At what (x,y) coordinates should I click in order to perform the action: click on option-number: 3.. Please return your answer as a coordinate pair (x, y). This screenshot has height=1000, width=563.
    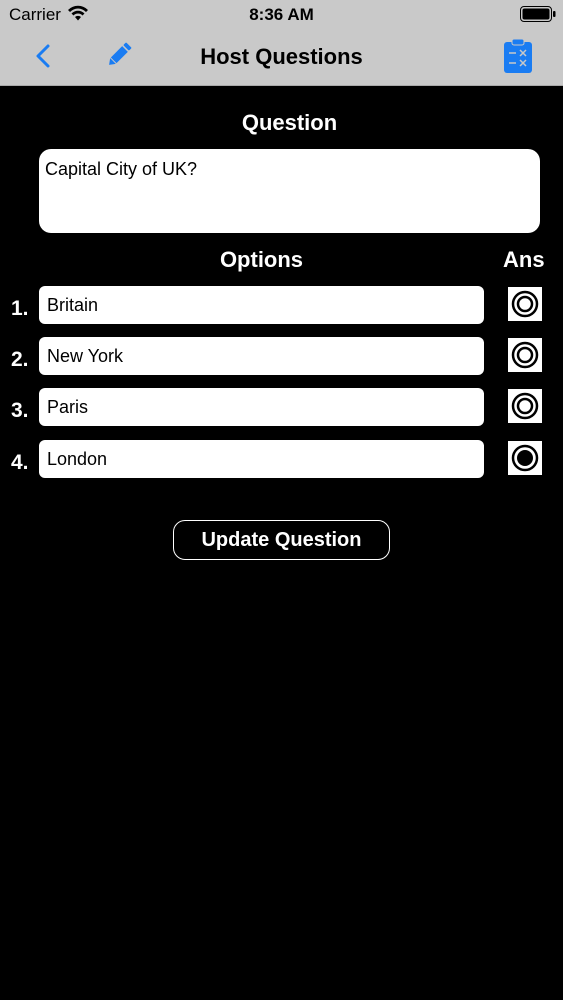
    Looking at the image, I should click on (20, 410).